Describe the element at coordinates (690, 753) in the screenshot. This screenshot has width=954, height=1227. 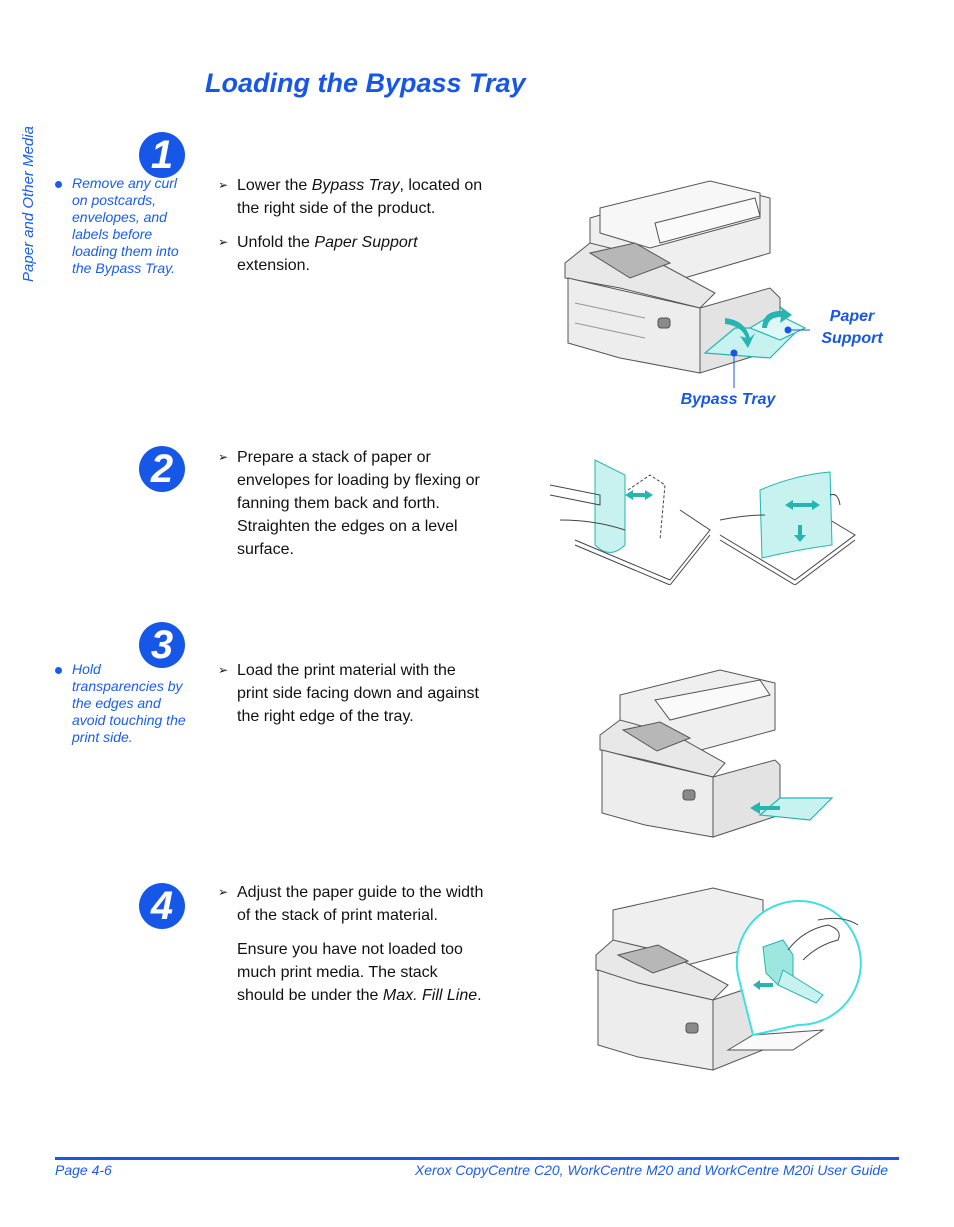
I see `copier-illustration` at that location.